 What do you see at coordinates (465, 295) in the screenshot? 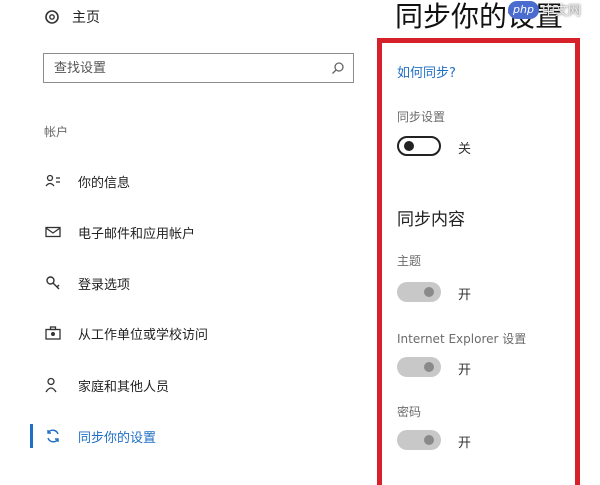
I see `theme-state: 开` at bounding box center [465, 295].